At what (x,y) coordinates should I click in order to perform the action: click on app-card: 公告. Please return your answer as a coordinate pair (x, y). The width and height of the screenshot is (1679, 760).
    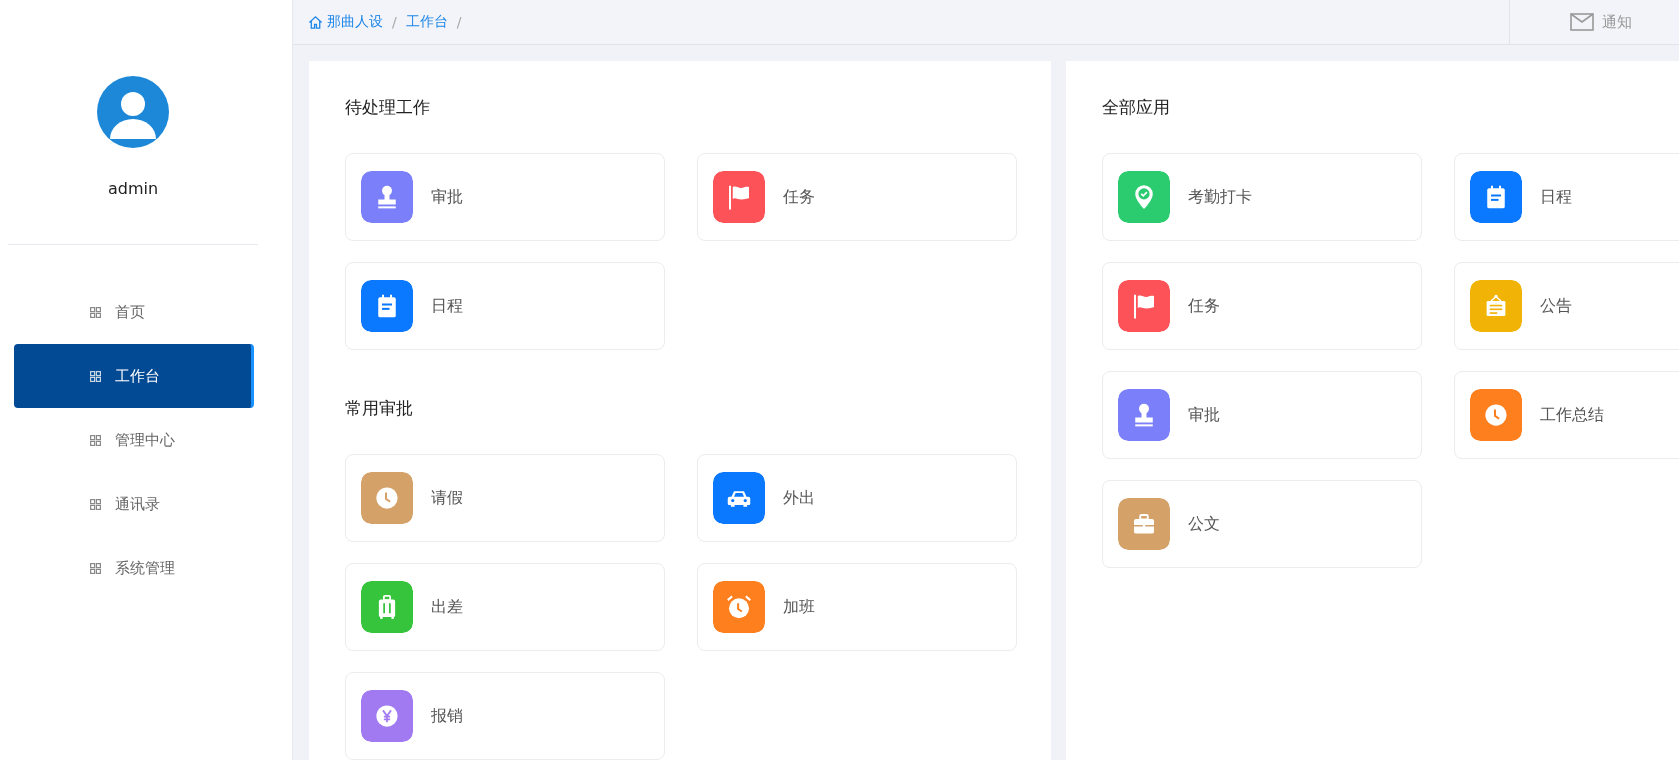
    Looking at the image, I should click on (1566, 306).